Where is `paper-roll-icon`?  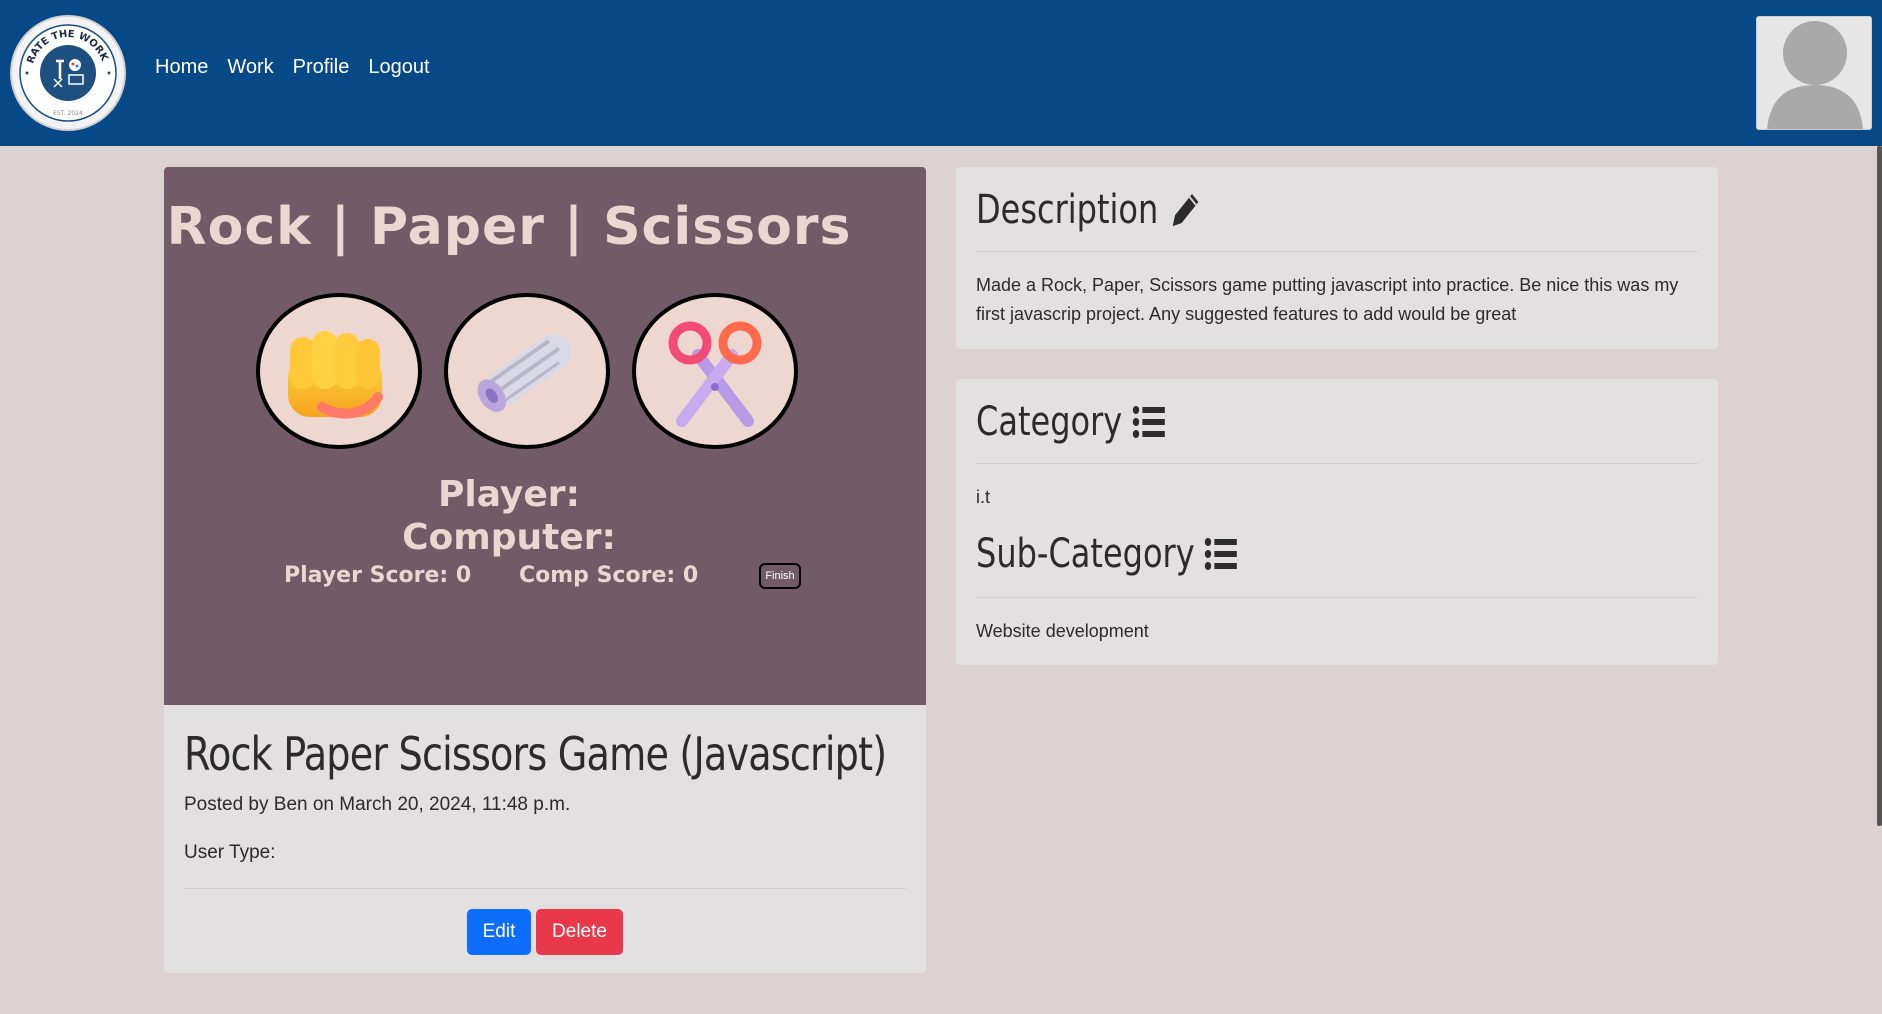 paper-roll-icon is located at coordinates (525, 373).